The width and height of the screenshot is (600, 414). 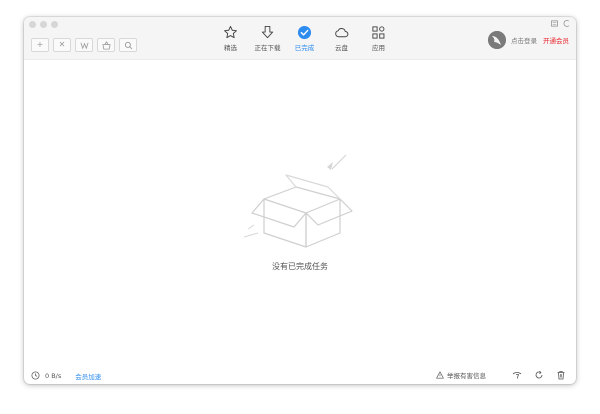 What do you see at coordinates (517, 375) in the screenshot?
I see `wifi-icon` at bounding box center [517, 375].